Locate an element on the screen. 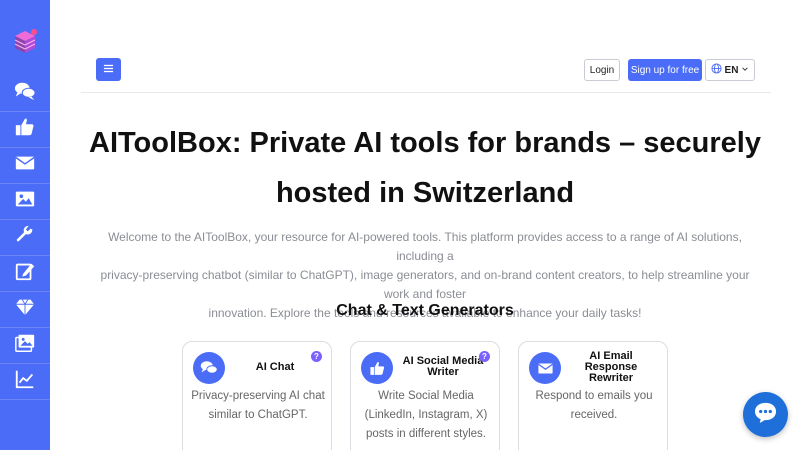 This screenshot has width=800, height=450. chat-widget-button is located at coordinates (765, 414).